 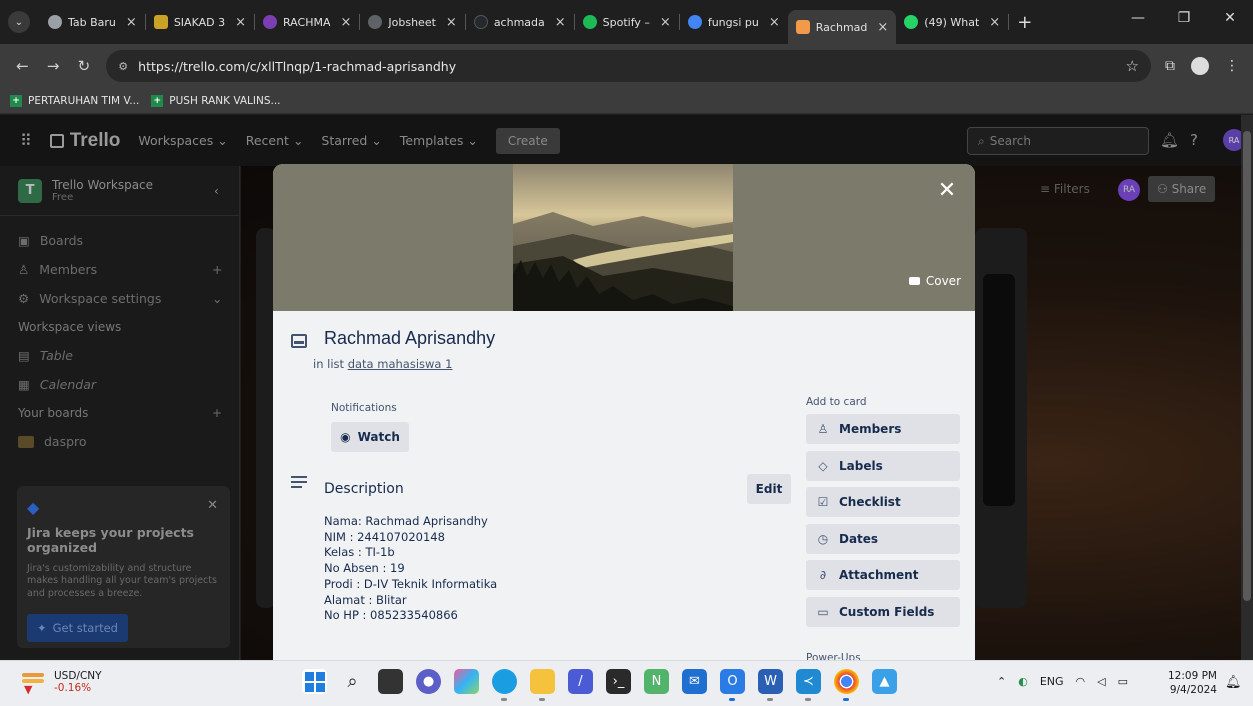 I want to click on restore-icon: ❐, so click(x=1184, y=18).